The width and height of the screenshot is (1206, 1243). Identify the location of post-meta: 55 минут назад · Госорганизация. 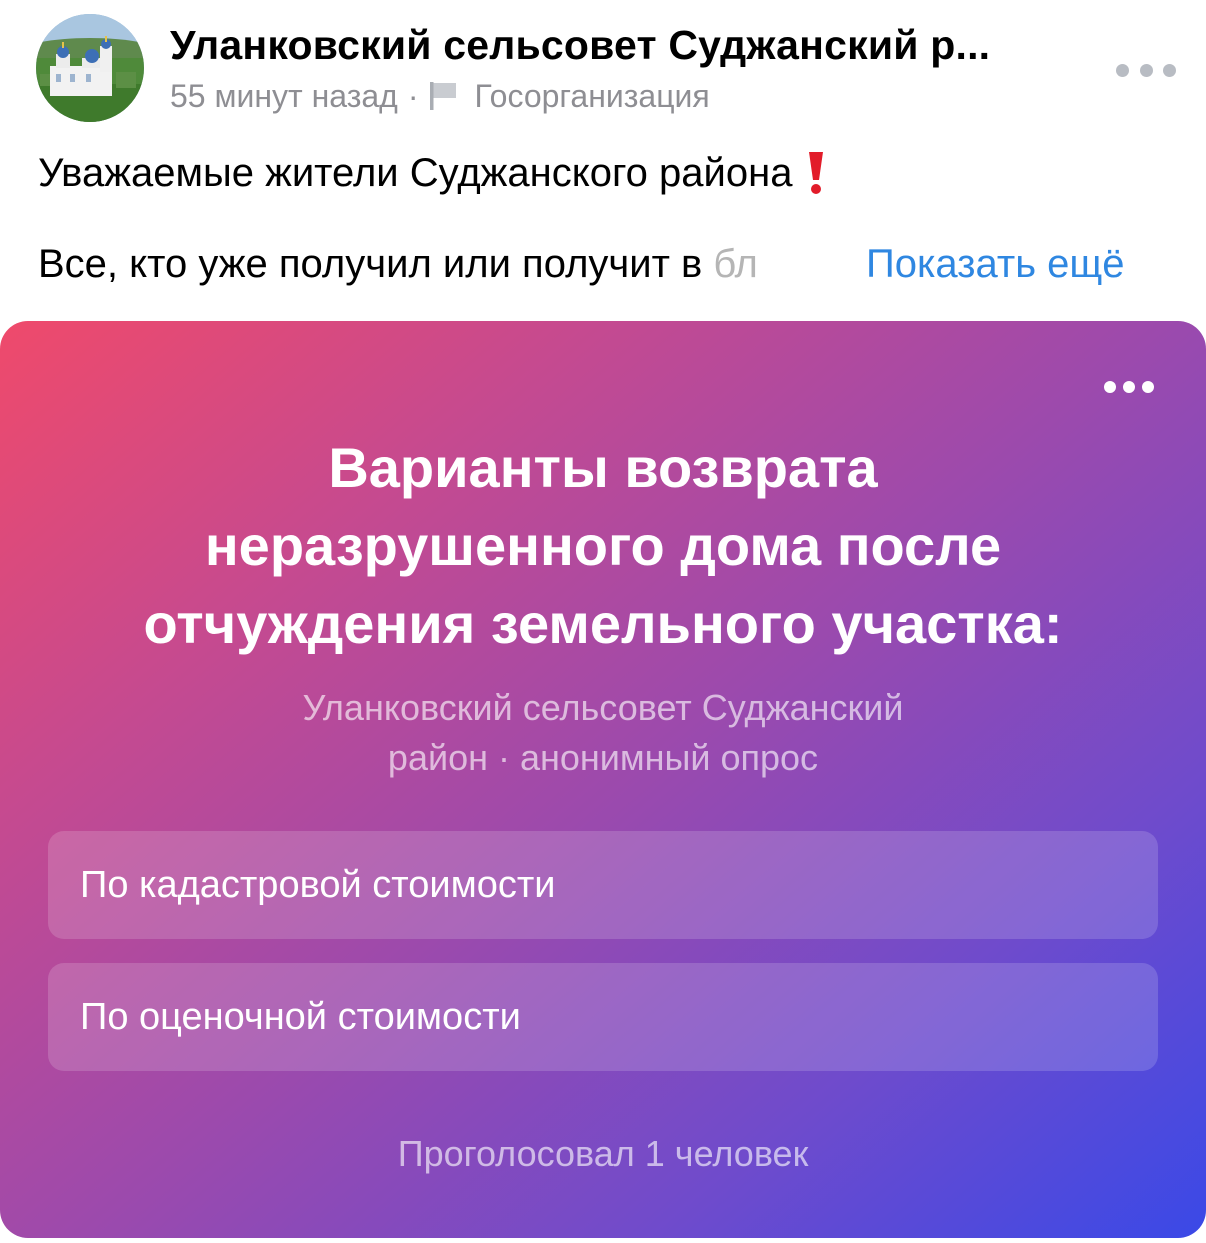
(440, 96).